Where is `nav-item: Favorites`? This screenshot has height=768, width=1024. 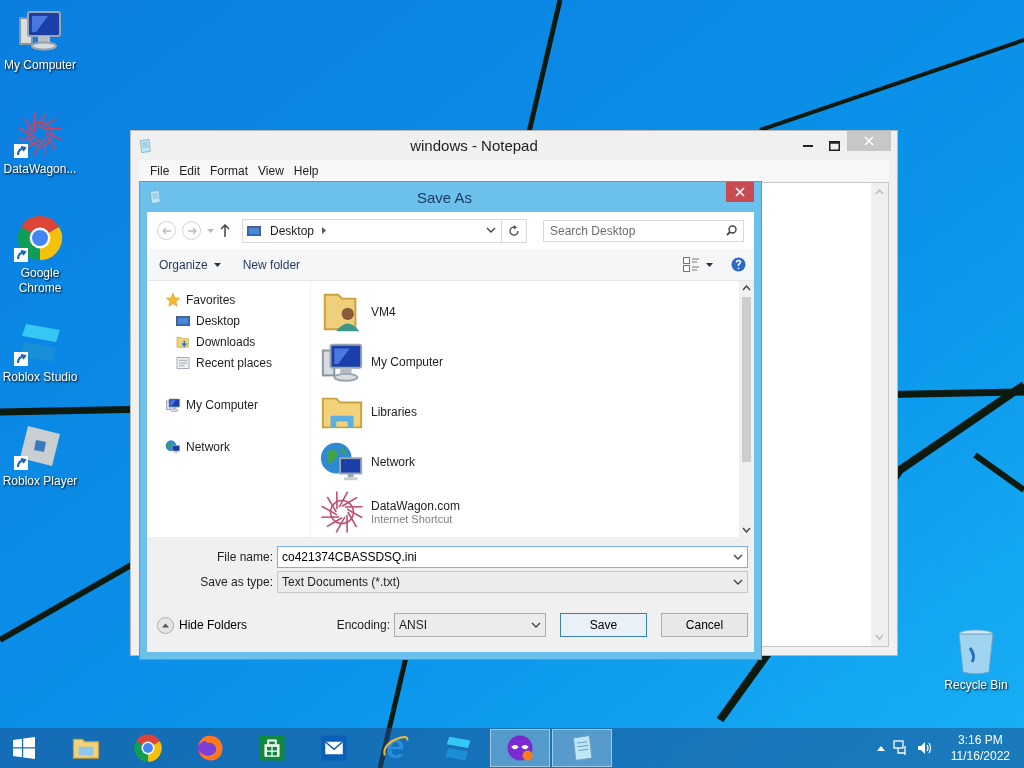 nav-item: Favorites is located at coordinates (237, 299).